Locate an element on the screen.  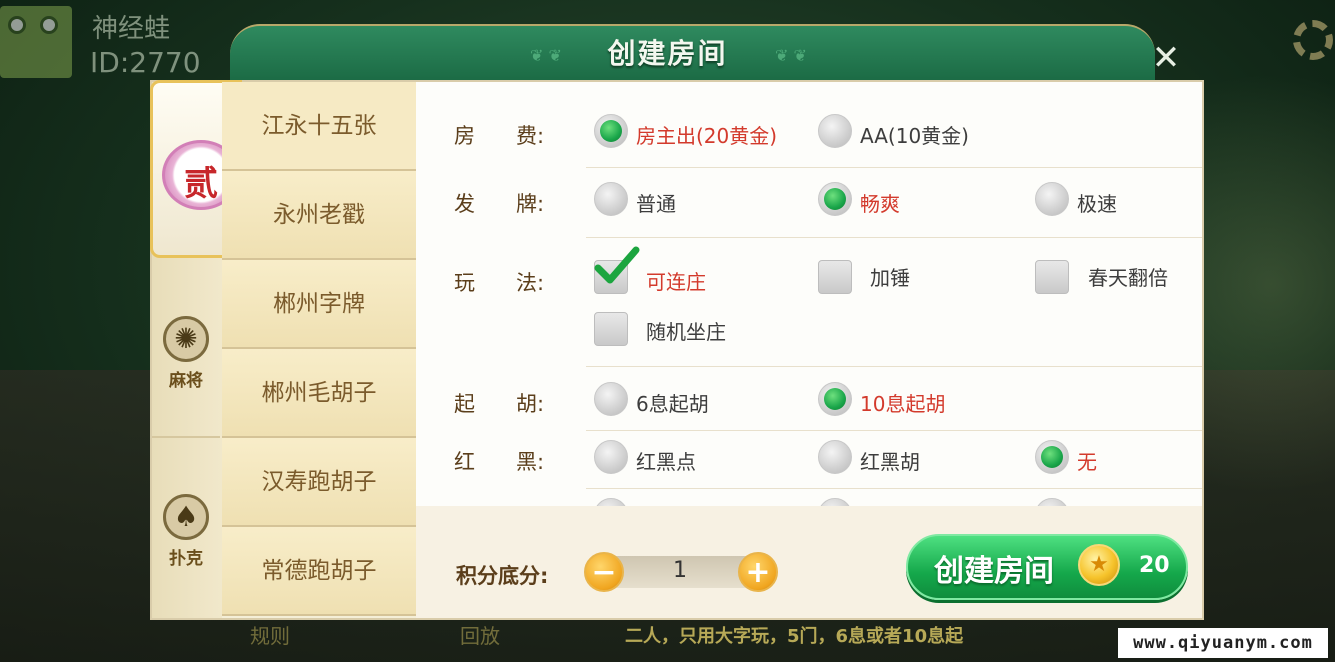
redblack-radio-hu is located at coordinates (835, 457).